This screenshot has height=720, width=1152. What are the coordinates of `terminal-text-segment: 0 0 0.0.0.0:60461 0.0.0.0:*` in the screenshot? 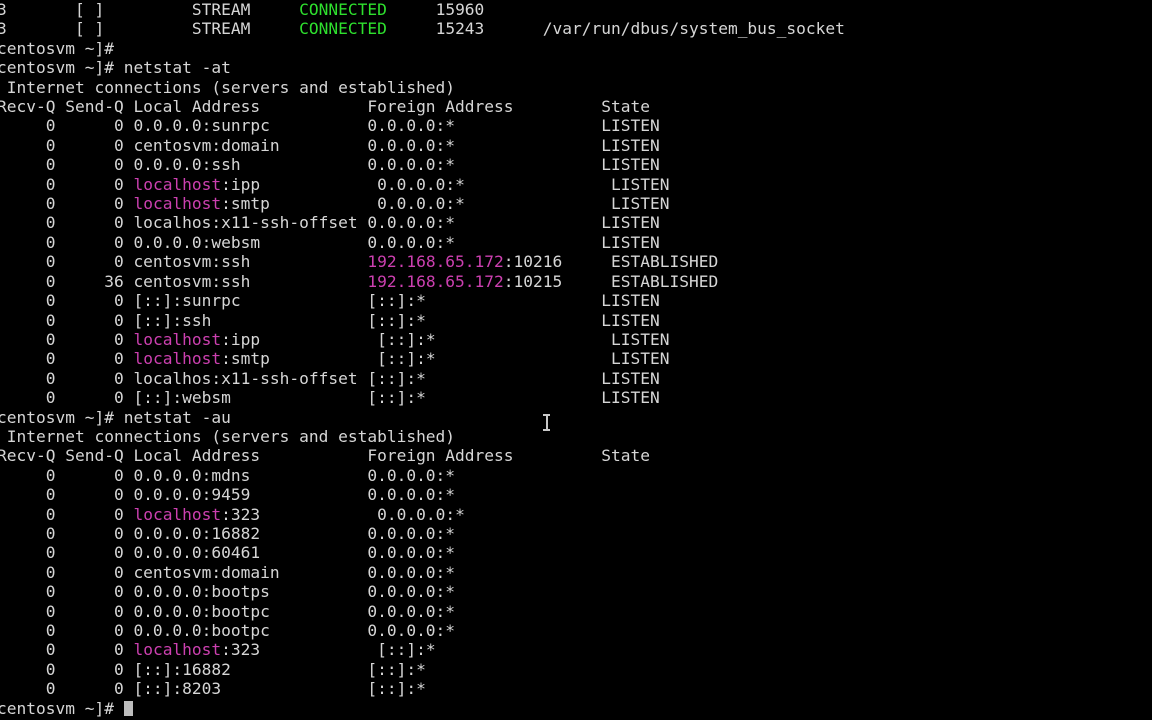 It's located at (228, 553).